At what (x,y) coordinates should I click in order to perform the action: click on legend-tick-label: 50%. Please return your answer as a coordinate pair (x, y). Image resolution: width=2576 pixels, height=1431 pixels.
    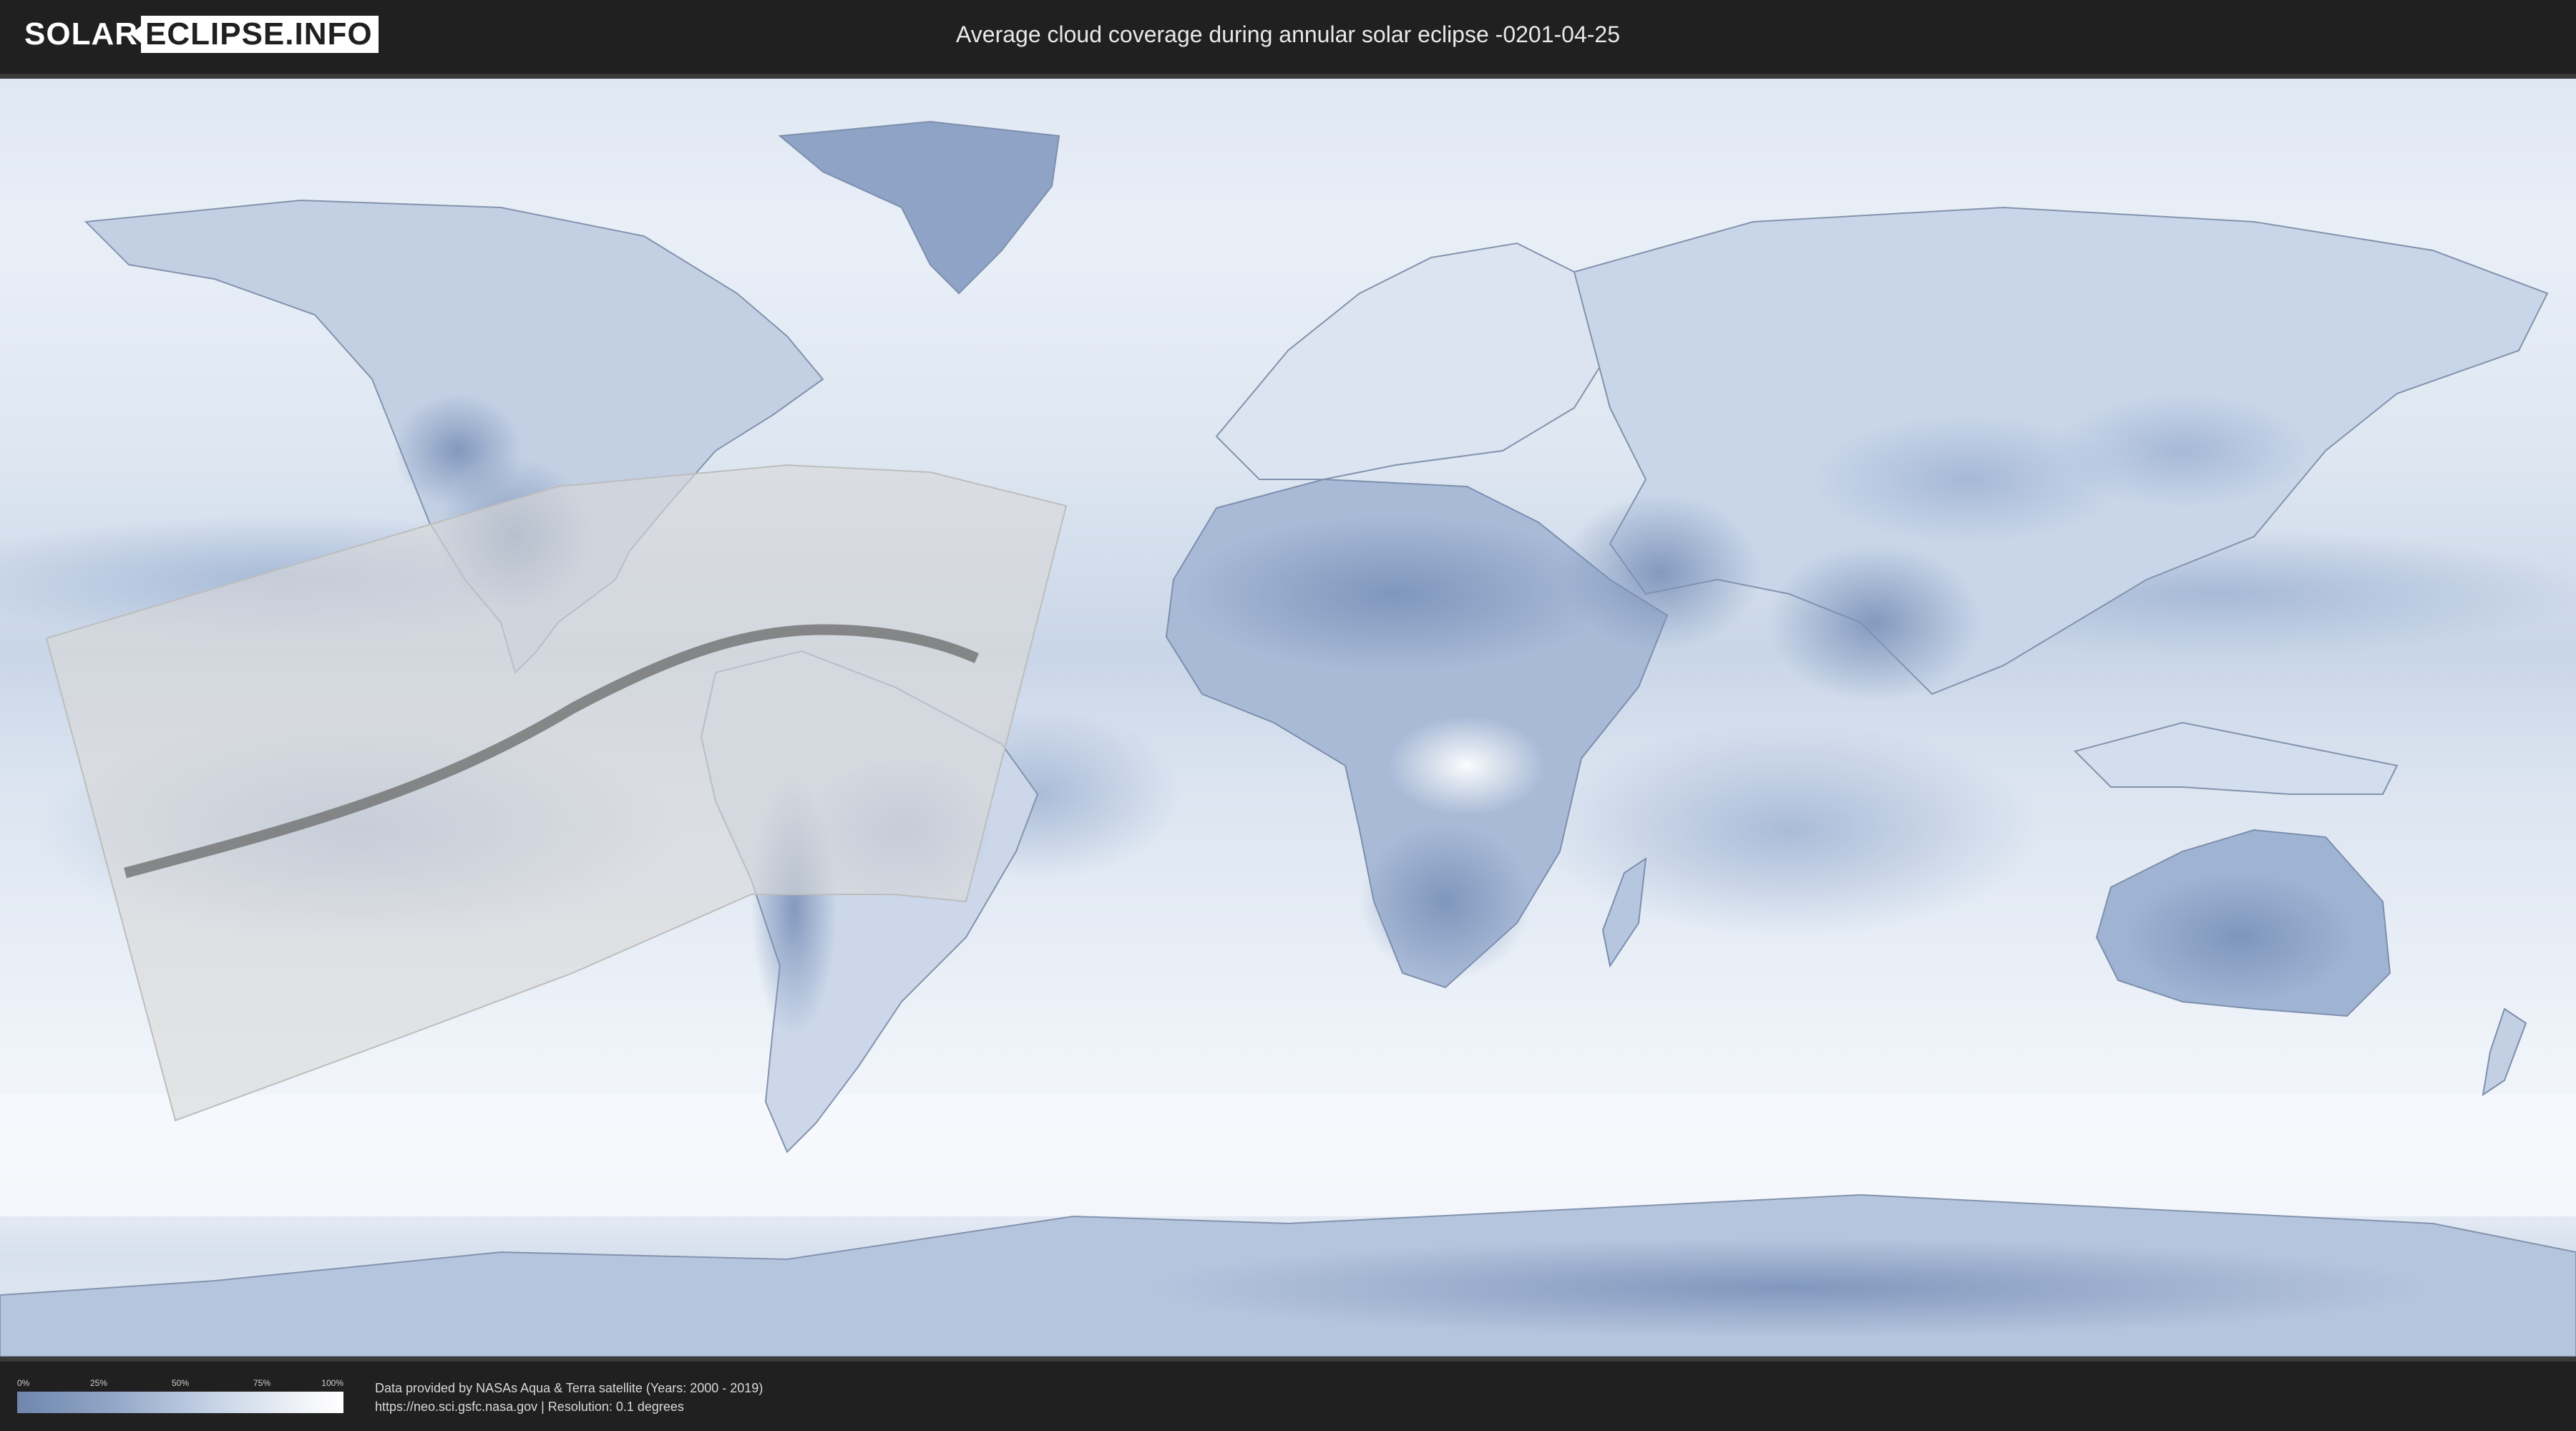
    Looking at the image, I should click on (180, 1383).